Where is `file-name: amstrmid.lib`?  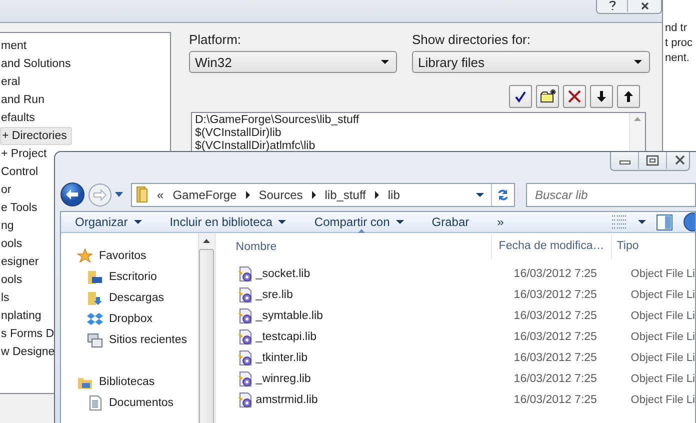
file-name: amstrmid.lib is located at coordinates (379, 400).